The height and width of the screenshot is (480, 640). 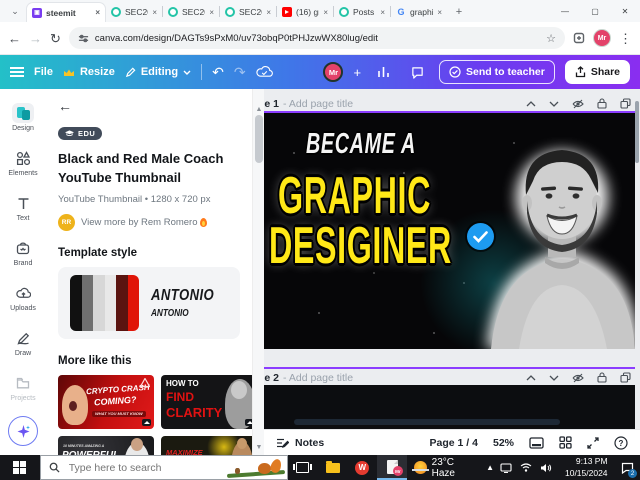 What do you see at coordinates (333, 72) in the screenshot?
I see `user-avatar: Mr` at bounding box center [333, 72].